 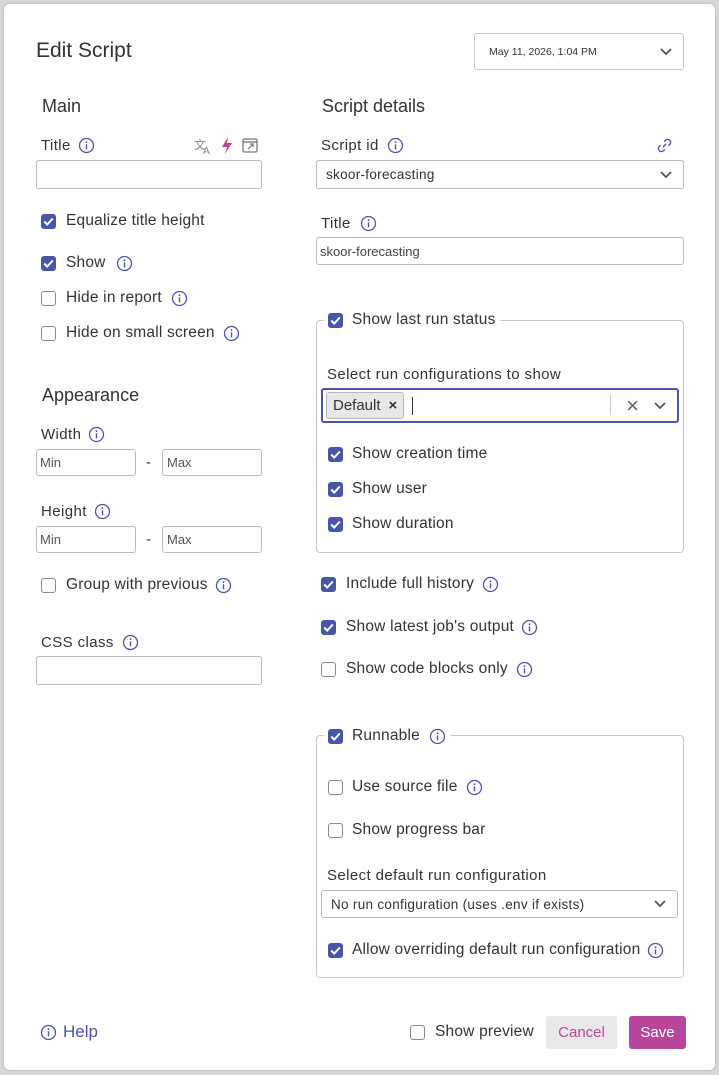 What do you see at coordinates (657, 1032) in the screenshot?
I see `save-button: Save` at bounding box center [657, 1032].